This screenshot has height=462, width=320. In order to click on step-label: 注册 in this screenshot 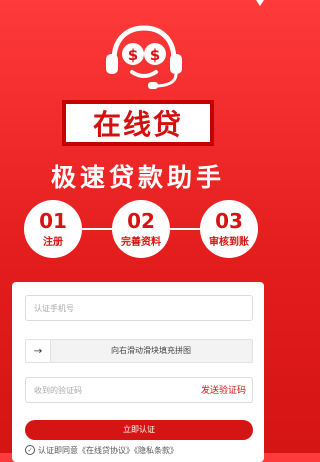, I will do `click(53, 242)`.